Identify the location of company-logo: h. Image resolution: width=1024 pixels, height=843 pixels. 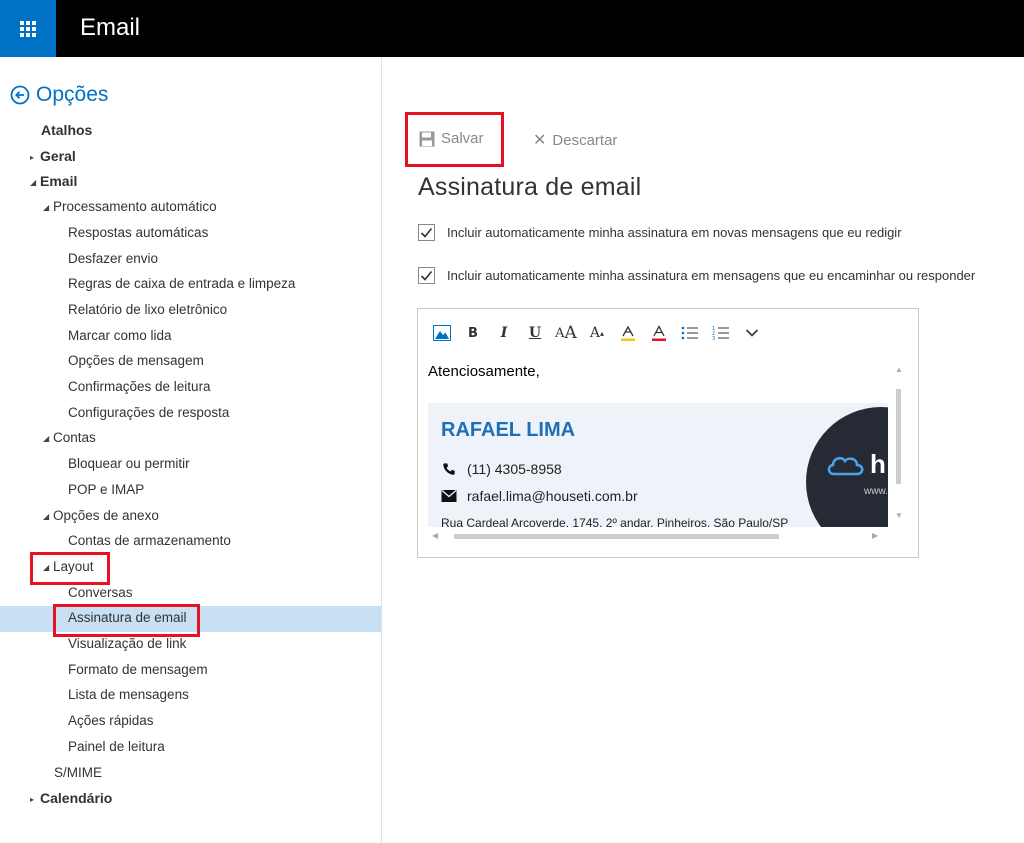
(855, 464).